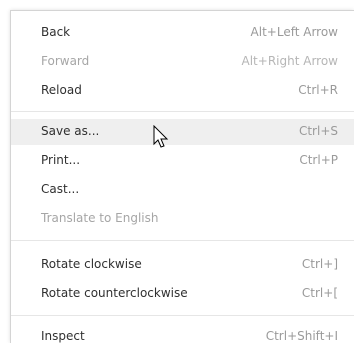 The image size is (354, 343). What do you see at coordinates (63, 336) in the screenshot?
I see `menu-item-label: Inspect` at bounding box center [63, 336].